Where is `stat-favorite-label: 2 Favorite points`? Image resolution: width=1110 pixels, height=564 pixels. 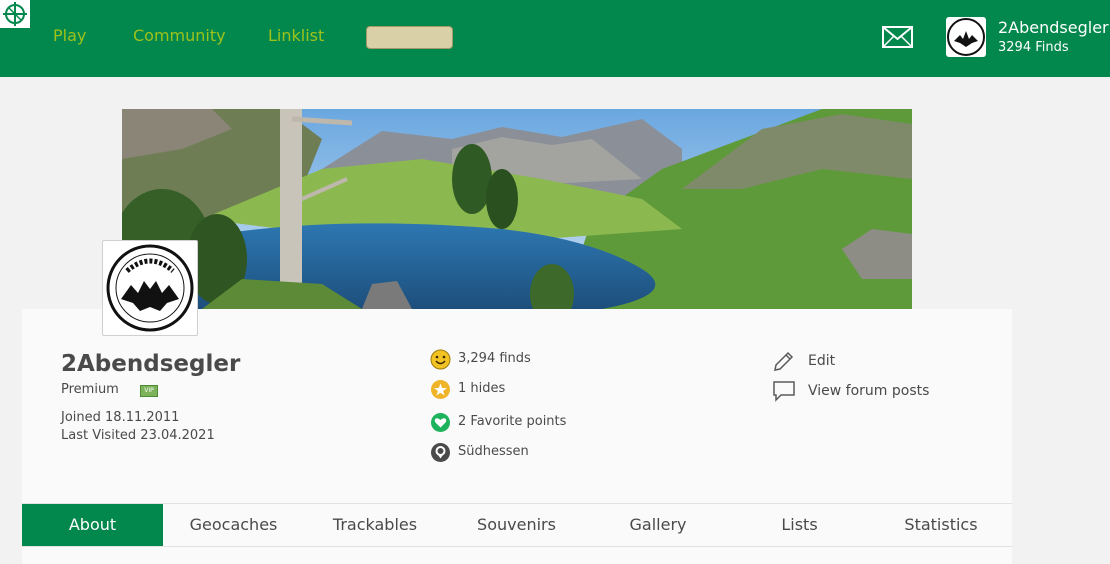
stat-favorite-label: 2 Favorite points is located at coordinates (512, 421).